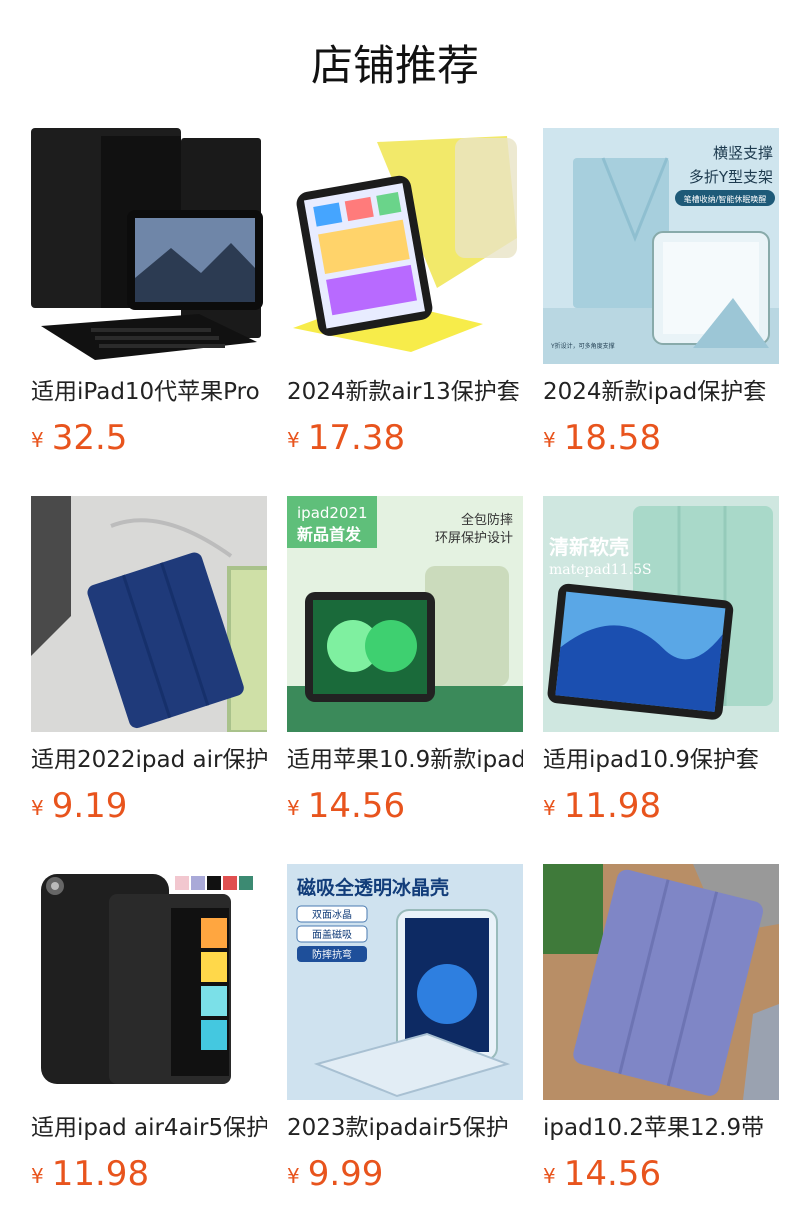 The image size is (790, 1232). What do you see at coordinates (661, 392) in the screenshot?
I see `product-name: 2024新款ipad保护套` at bounding box center [661, 392].